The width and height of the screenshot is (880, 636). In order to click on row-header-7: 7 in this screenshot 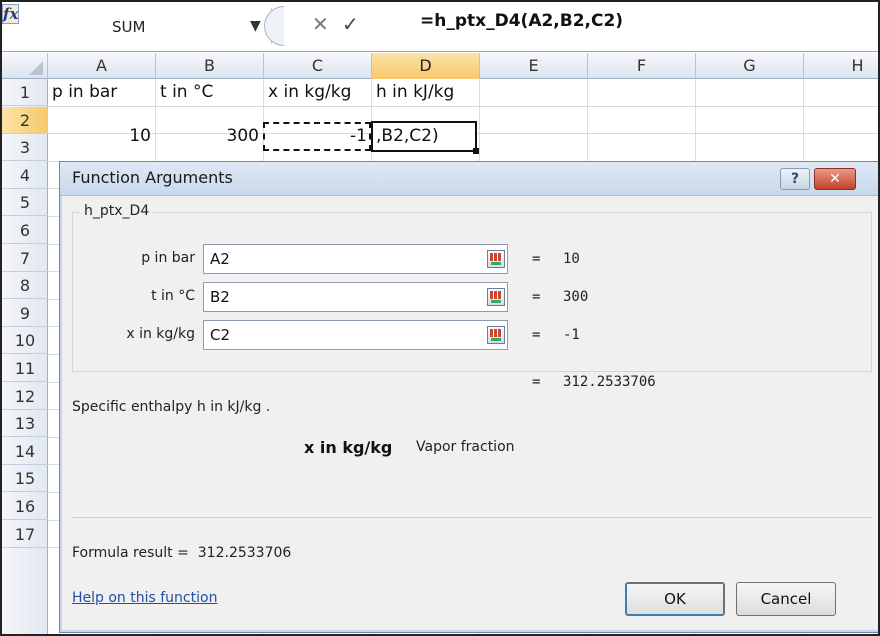, I will do `click(25, 258)`.